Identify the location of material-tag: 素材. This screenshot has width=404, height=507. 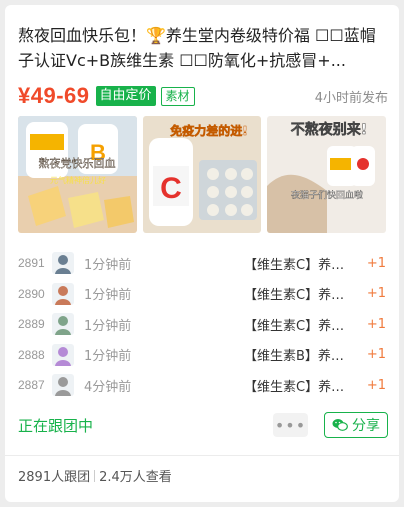
(177, 96).